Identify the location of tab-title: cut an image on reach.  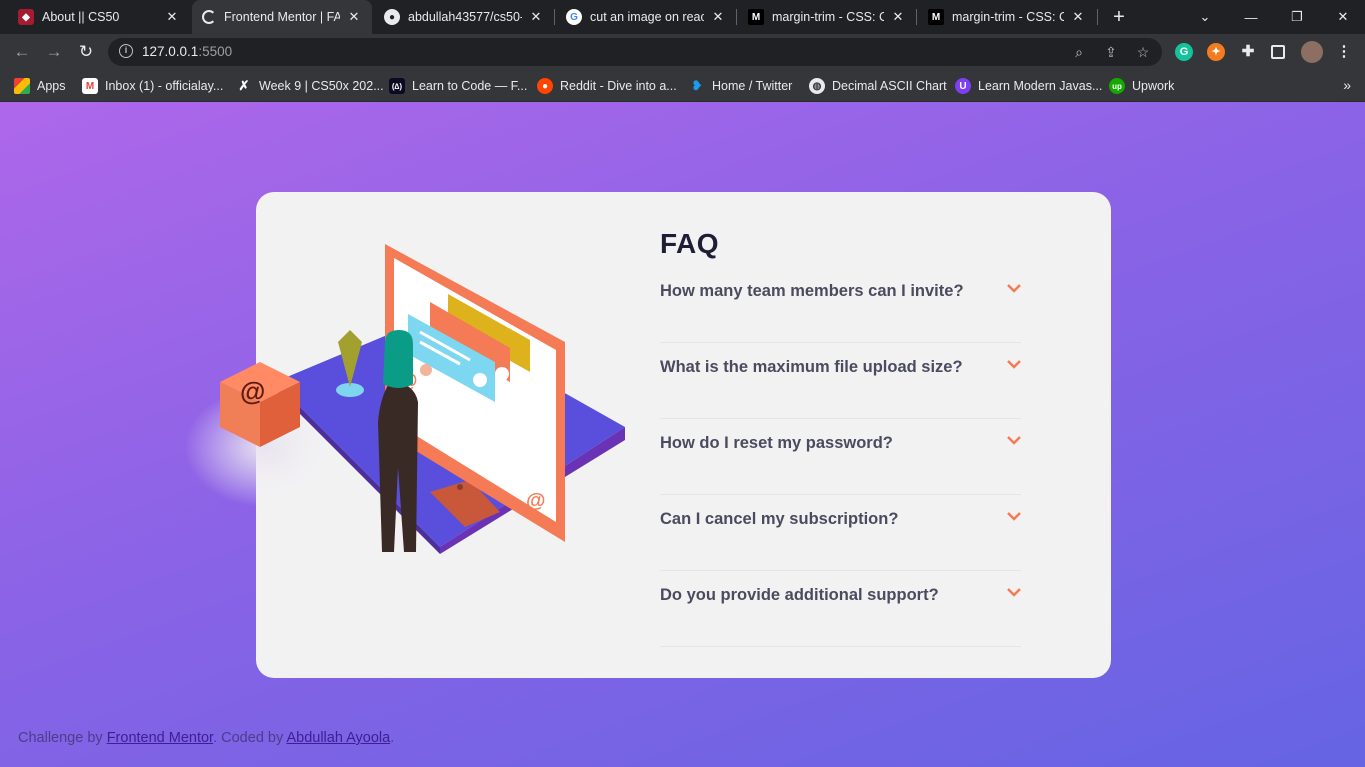
(647, 17).